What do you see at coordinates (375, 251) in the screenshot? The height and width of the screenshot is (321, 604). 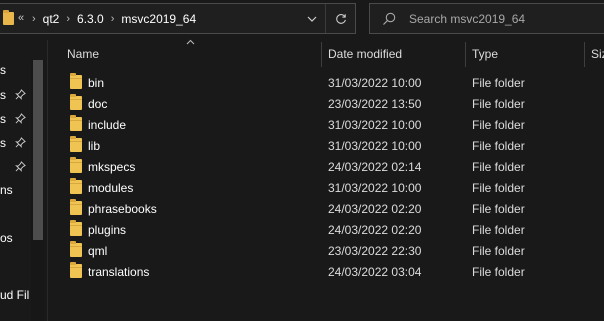 I see `file-date: 23/03/2022 22:30` at bounding box center [375, 251].